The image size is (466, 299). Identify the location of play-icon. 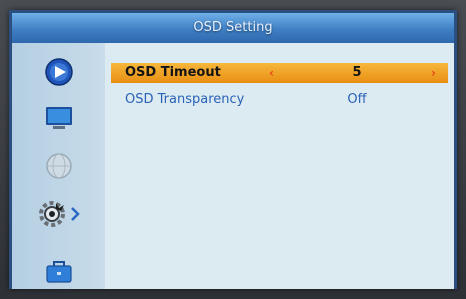
(59, 72).